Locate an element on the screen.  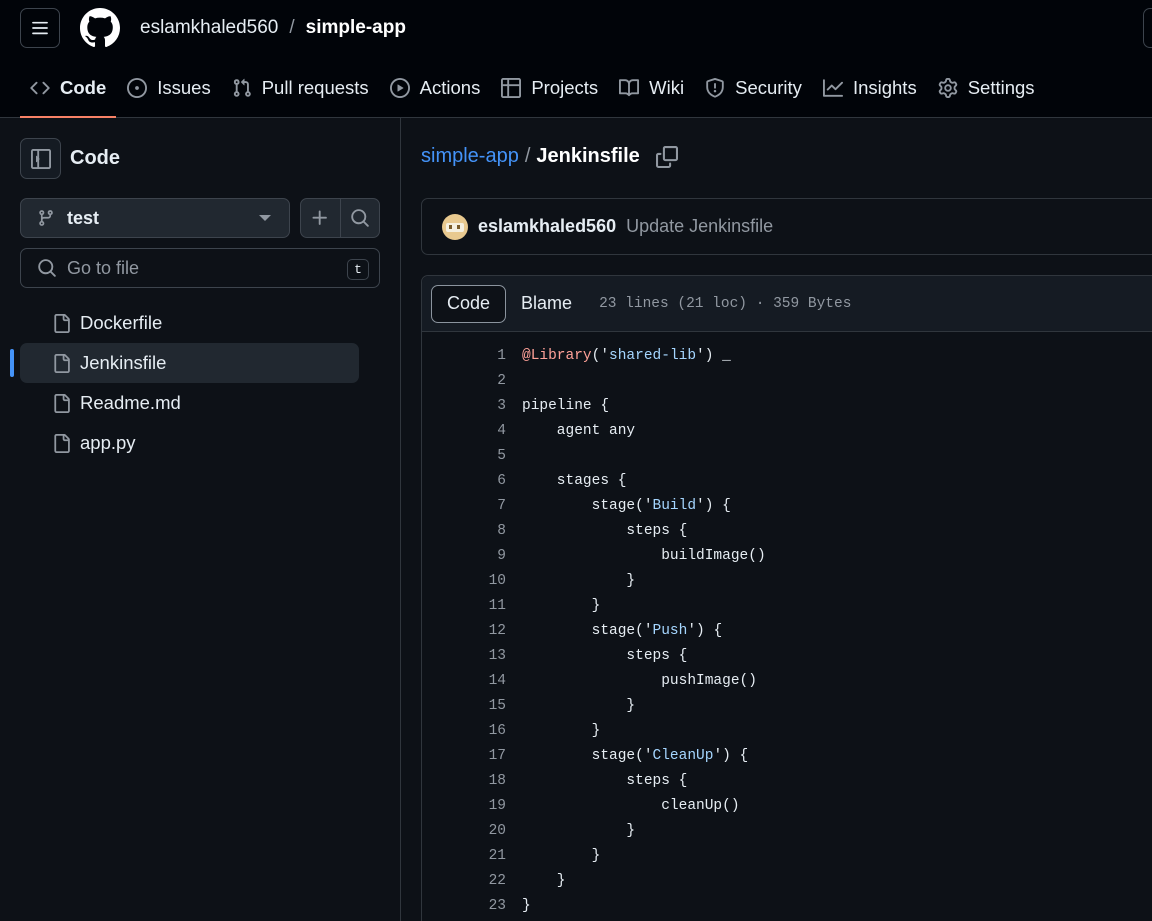
line-number: 15 is located at coordinates (464, 706).